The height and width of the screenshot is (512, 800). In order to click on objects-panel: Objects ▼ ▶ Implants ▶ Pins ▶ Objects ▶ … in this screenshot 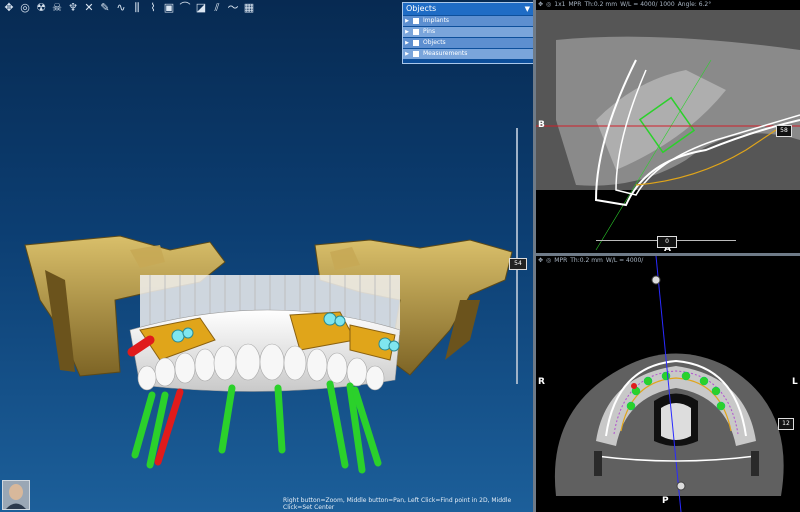, I will do `click(468, 33)`.